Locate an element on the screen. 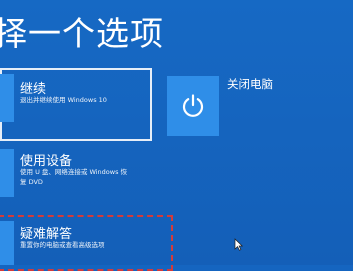 This screenshot has height=271, width=353. option-troubleshoot: 疑难解答 重置你的电脑或查看高级选项 is located at coordinates (86, 241).